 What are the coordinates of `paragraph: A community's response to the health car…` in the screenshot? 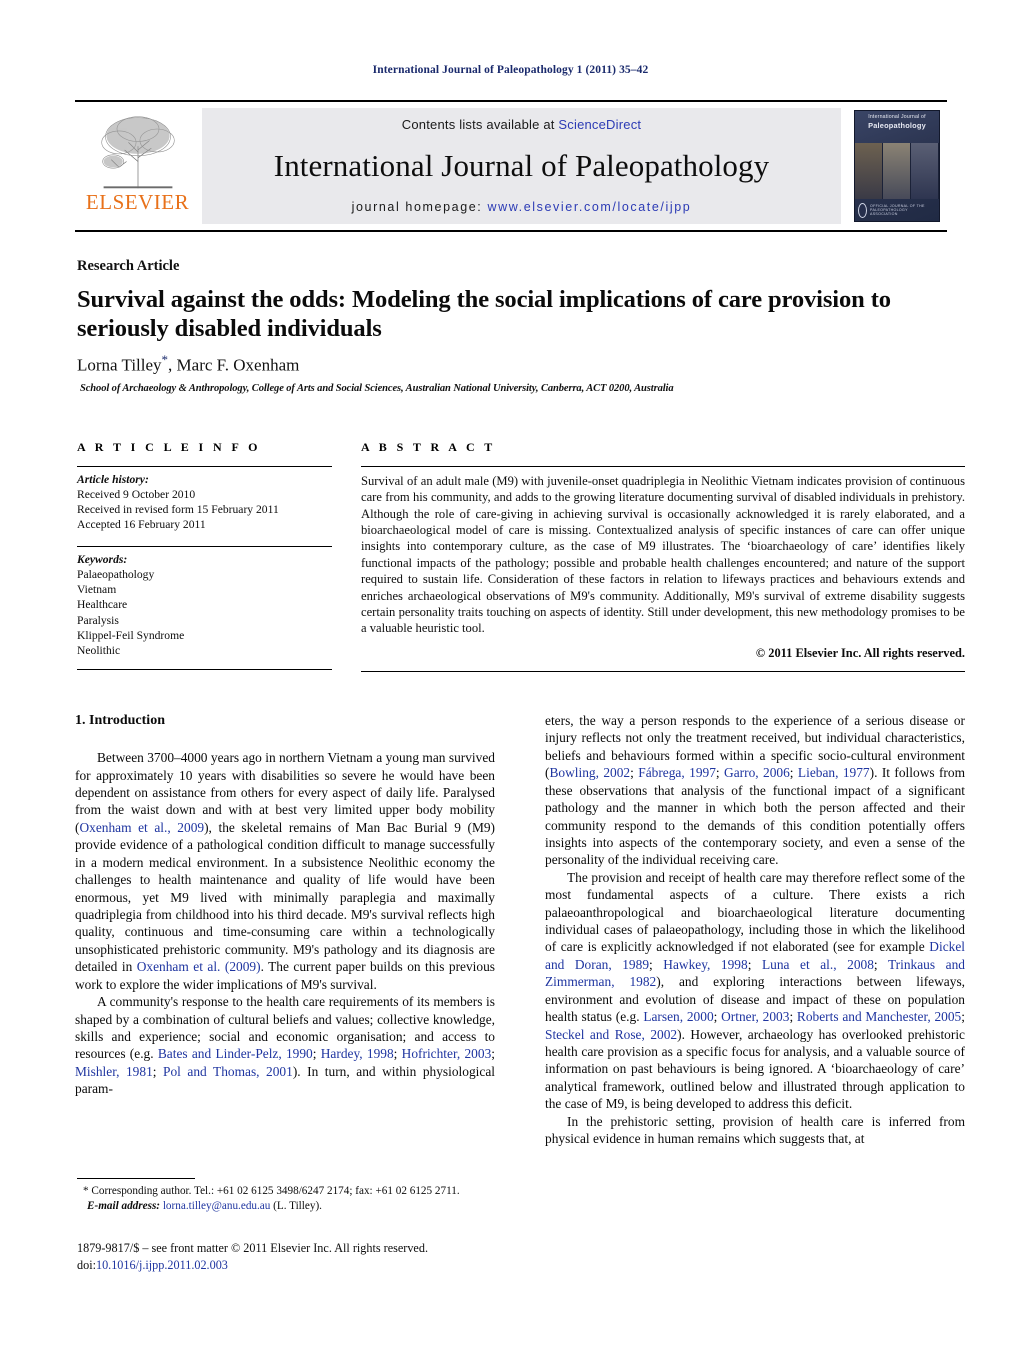 It's located at (285, 1045).